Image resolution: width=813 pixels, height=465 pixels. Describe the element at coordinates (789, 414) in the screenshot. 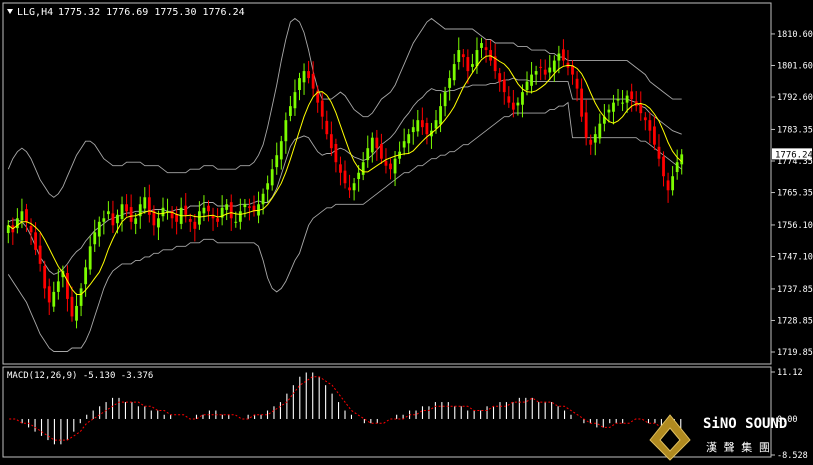

I see `macd-axis: 11.120.00-8.528` at that location.